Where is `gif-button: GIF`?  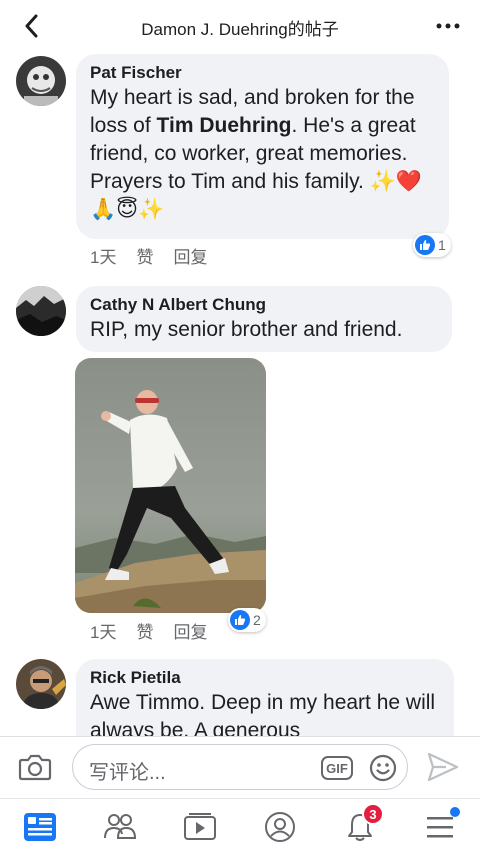 gif-button: GIF is located at coordinates (337, 768).